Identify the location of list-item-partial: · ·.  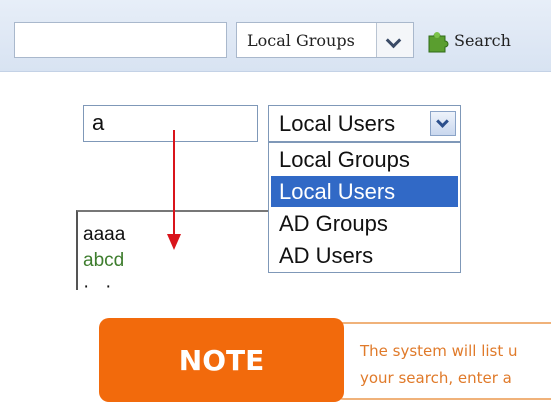
(97, 283).